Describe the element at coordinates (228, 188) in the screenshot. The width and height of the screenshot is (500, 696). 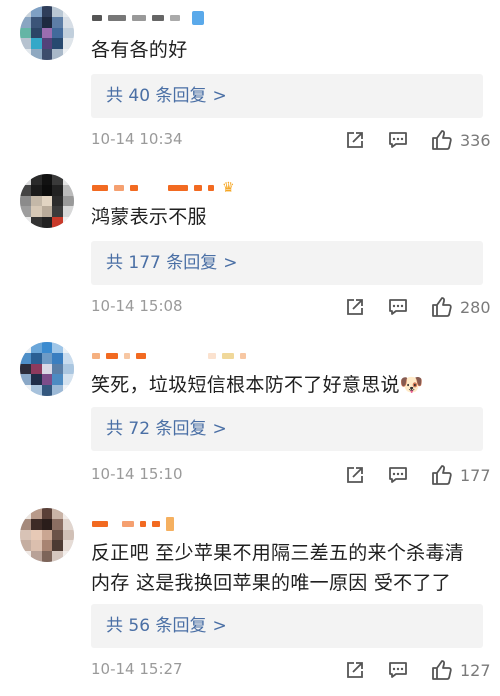
I see `crown-icon: ♛` at that location.